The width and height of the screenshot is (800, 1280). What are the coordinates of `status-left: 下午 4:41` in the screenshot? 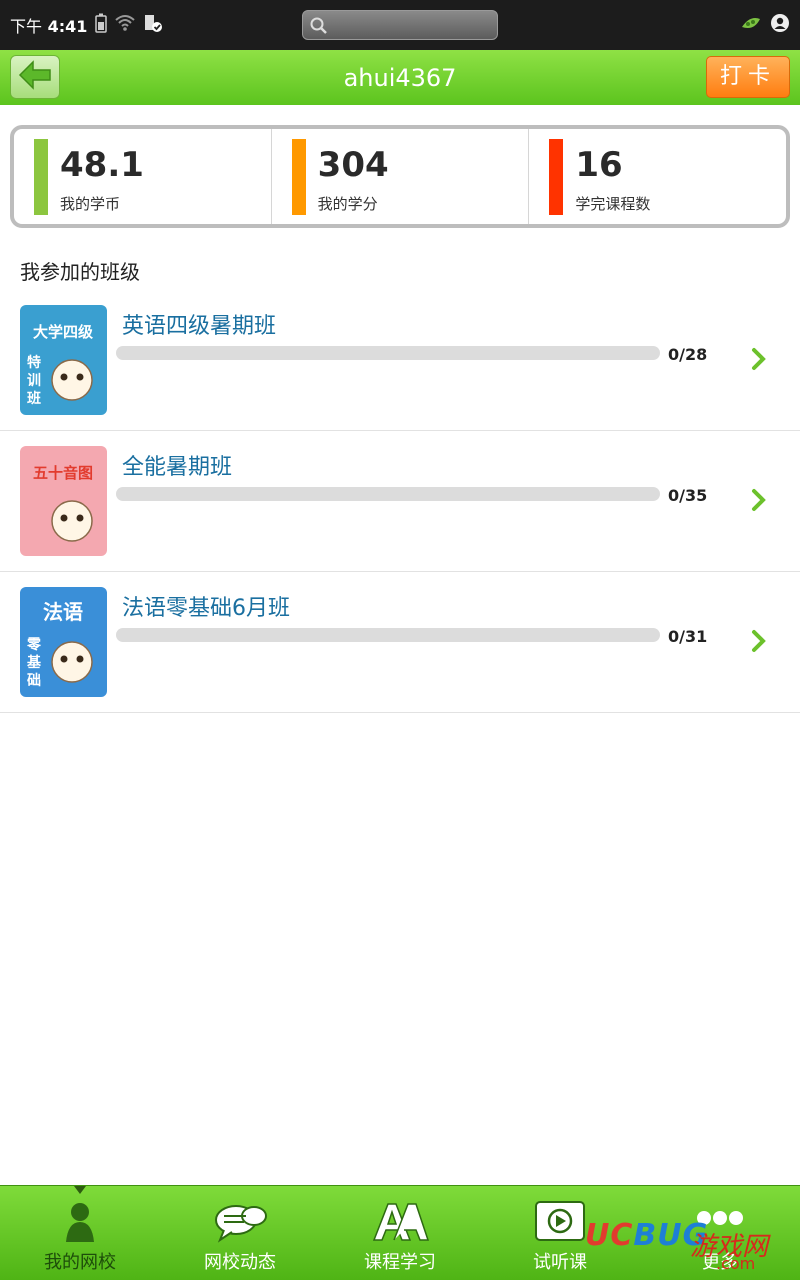 It's located at (86, 25).